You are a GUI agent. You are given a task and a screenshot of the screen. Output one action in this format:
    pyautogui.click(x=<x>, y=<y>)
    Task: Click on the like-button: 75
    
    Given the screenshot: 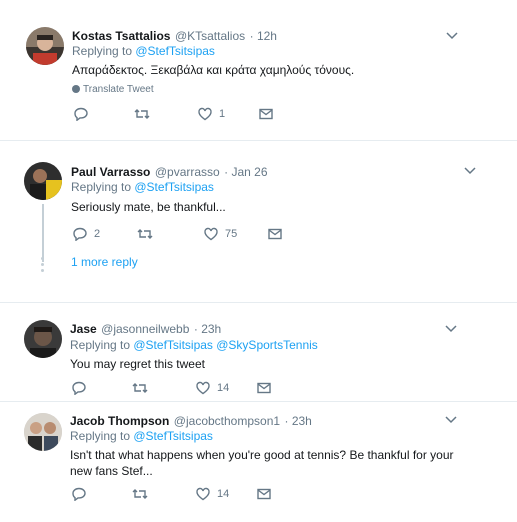 What is the action you would take?
    pyautogui.click(x=220, y=234)
    